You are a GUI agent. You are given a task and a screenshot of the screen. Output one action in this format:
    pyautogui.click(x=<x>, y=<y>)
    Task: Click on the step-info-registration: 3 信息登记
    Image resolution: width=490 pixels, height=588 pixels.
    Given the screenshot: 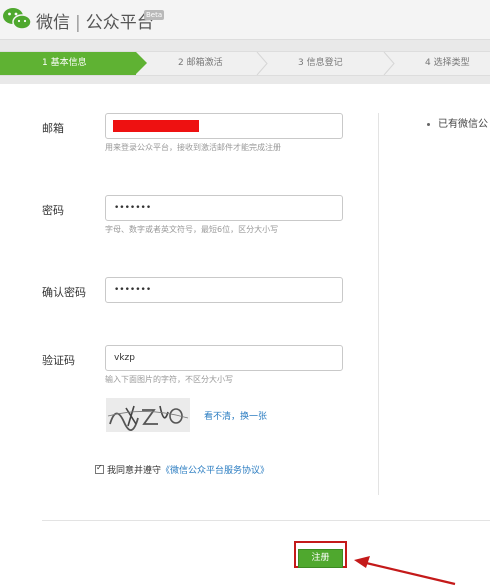 What is the action you would take?
    pyautogui.click(x=320, y=63)
    